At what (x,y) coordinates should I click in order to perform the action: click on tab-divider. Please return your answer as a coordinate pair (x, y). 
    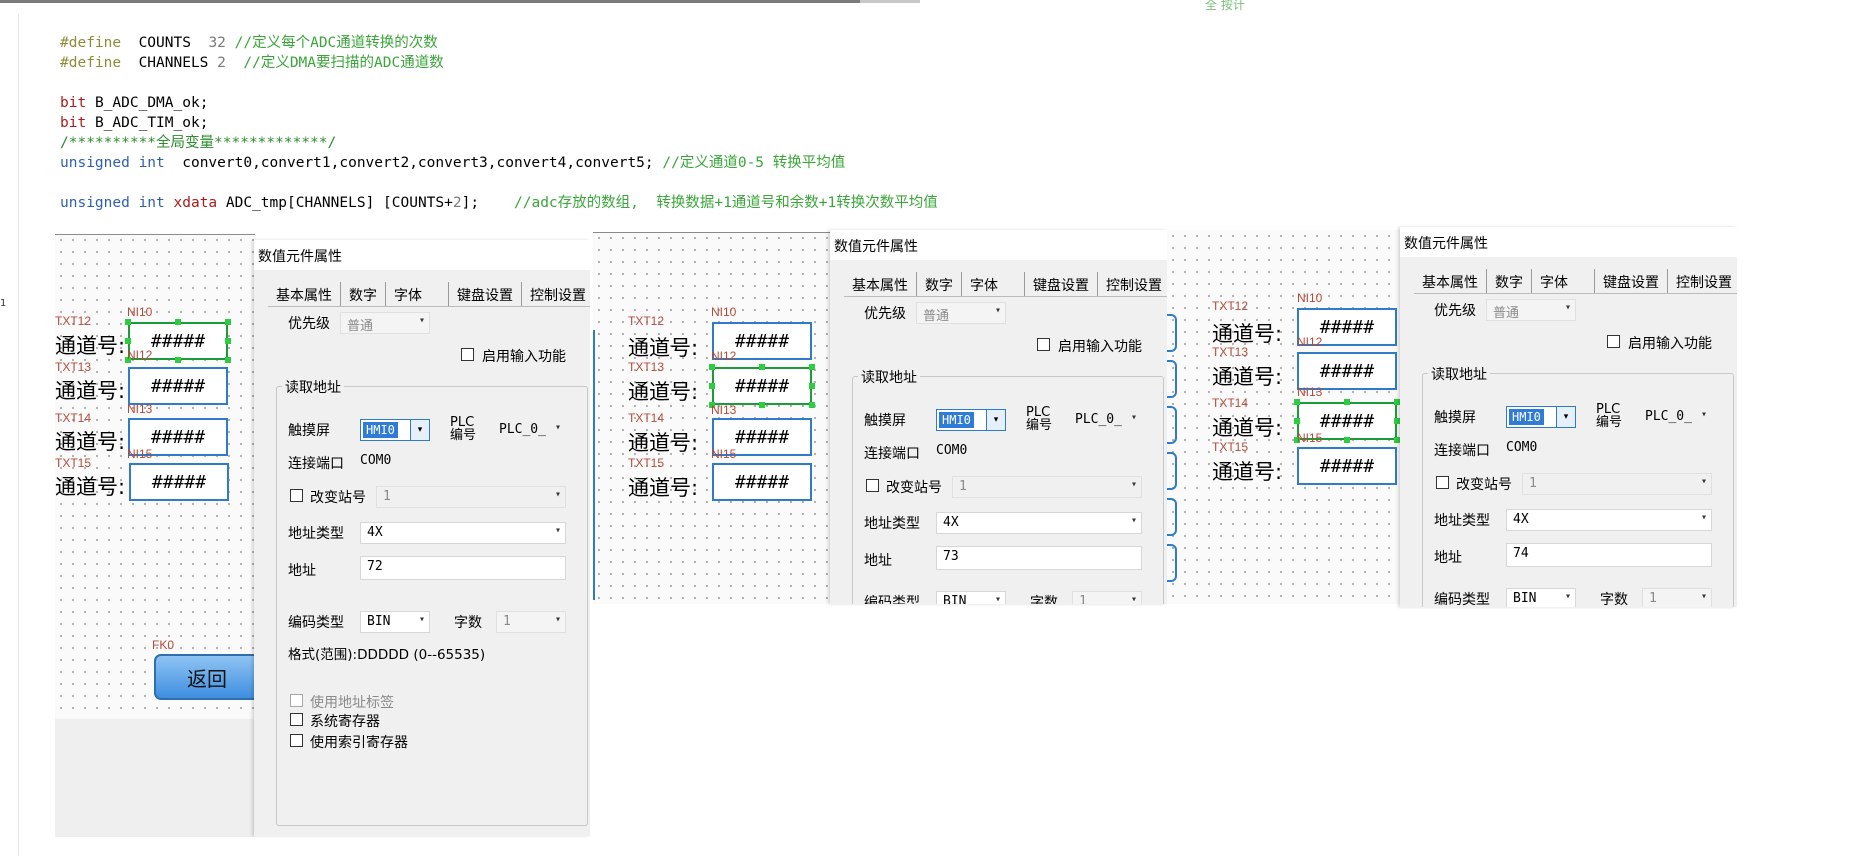
    Looking at the image, I should click on (1005, 296).